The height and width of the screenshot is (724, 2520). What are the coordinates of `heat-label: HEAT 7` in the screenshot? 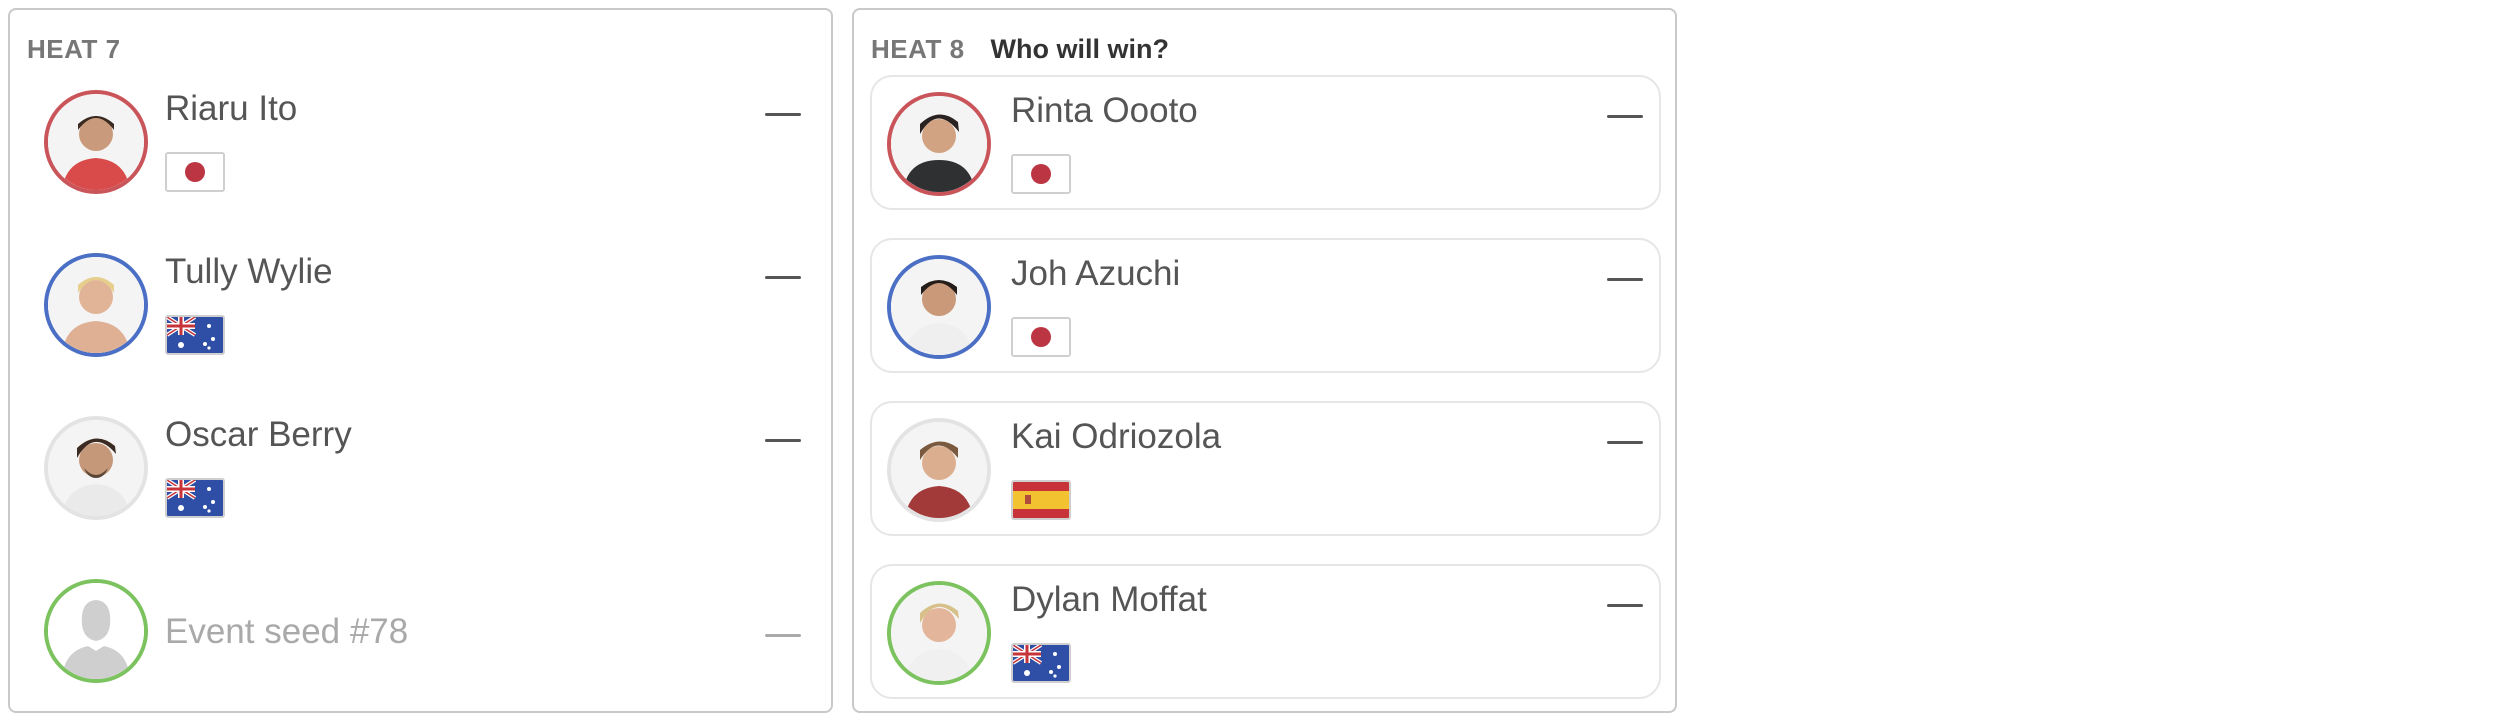 It's located at (74, 48).